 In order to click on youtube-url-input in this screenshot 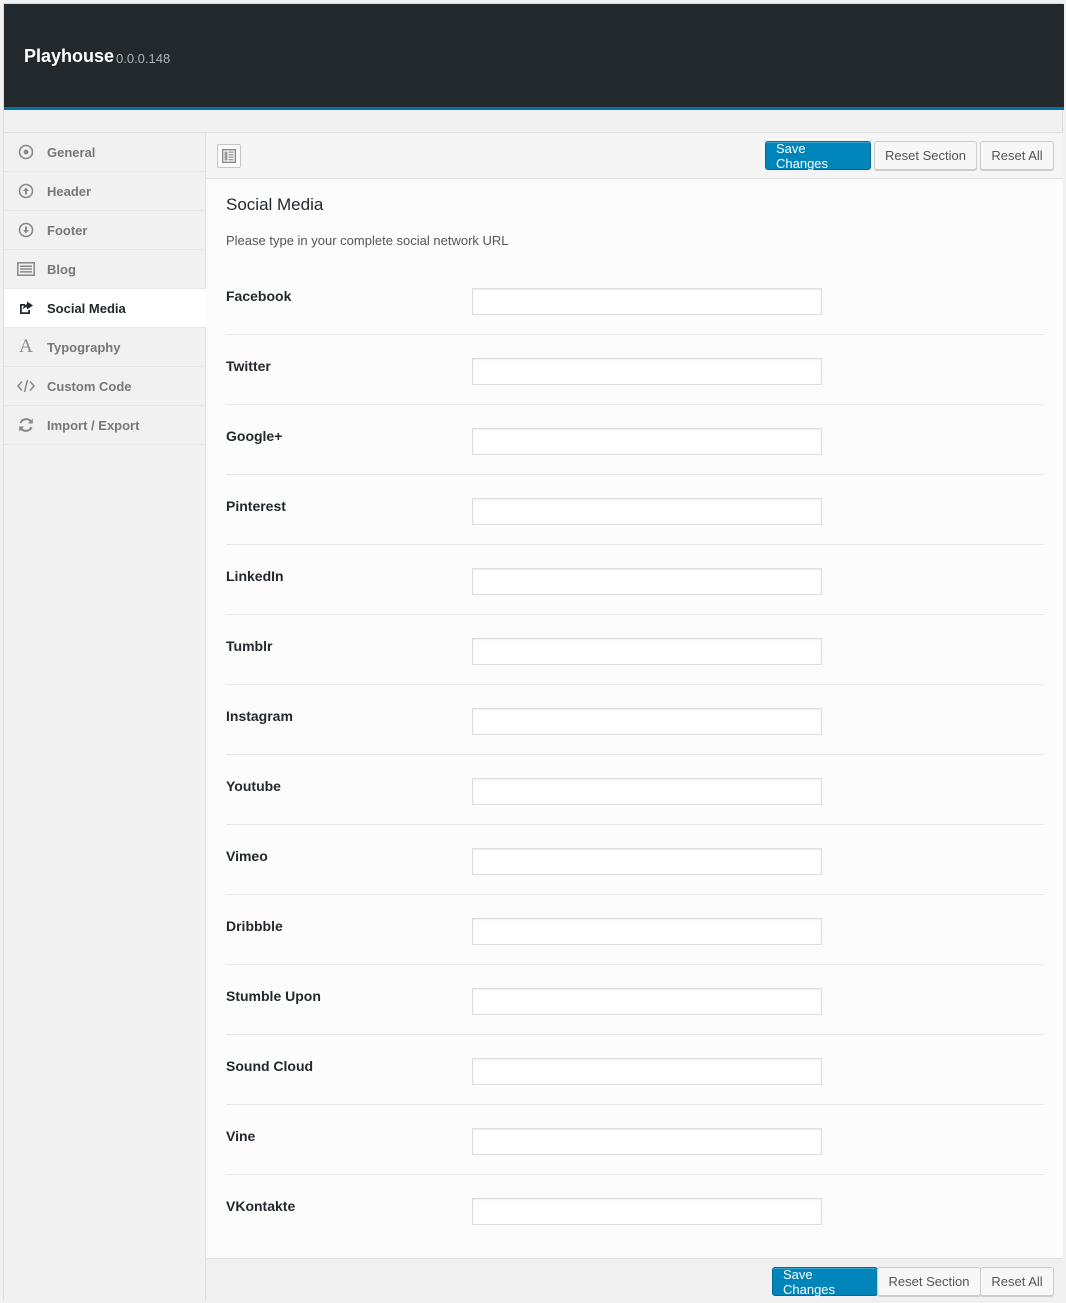, I will do `click(647, 791)`.